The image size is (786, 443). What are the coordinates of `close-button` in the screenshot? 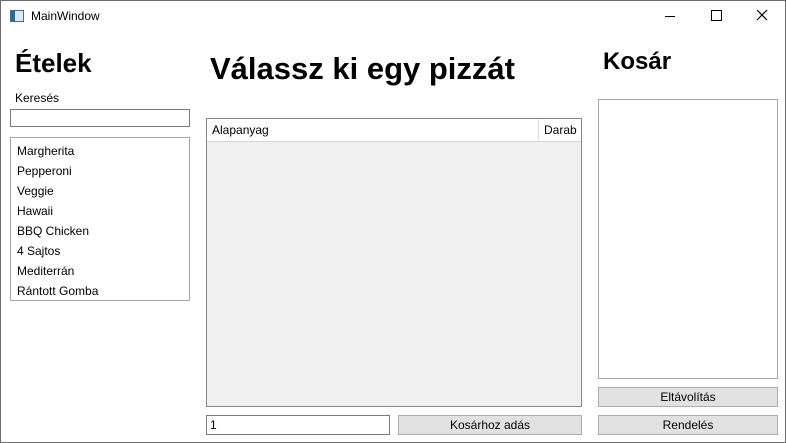 It's located at (762, 16).